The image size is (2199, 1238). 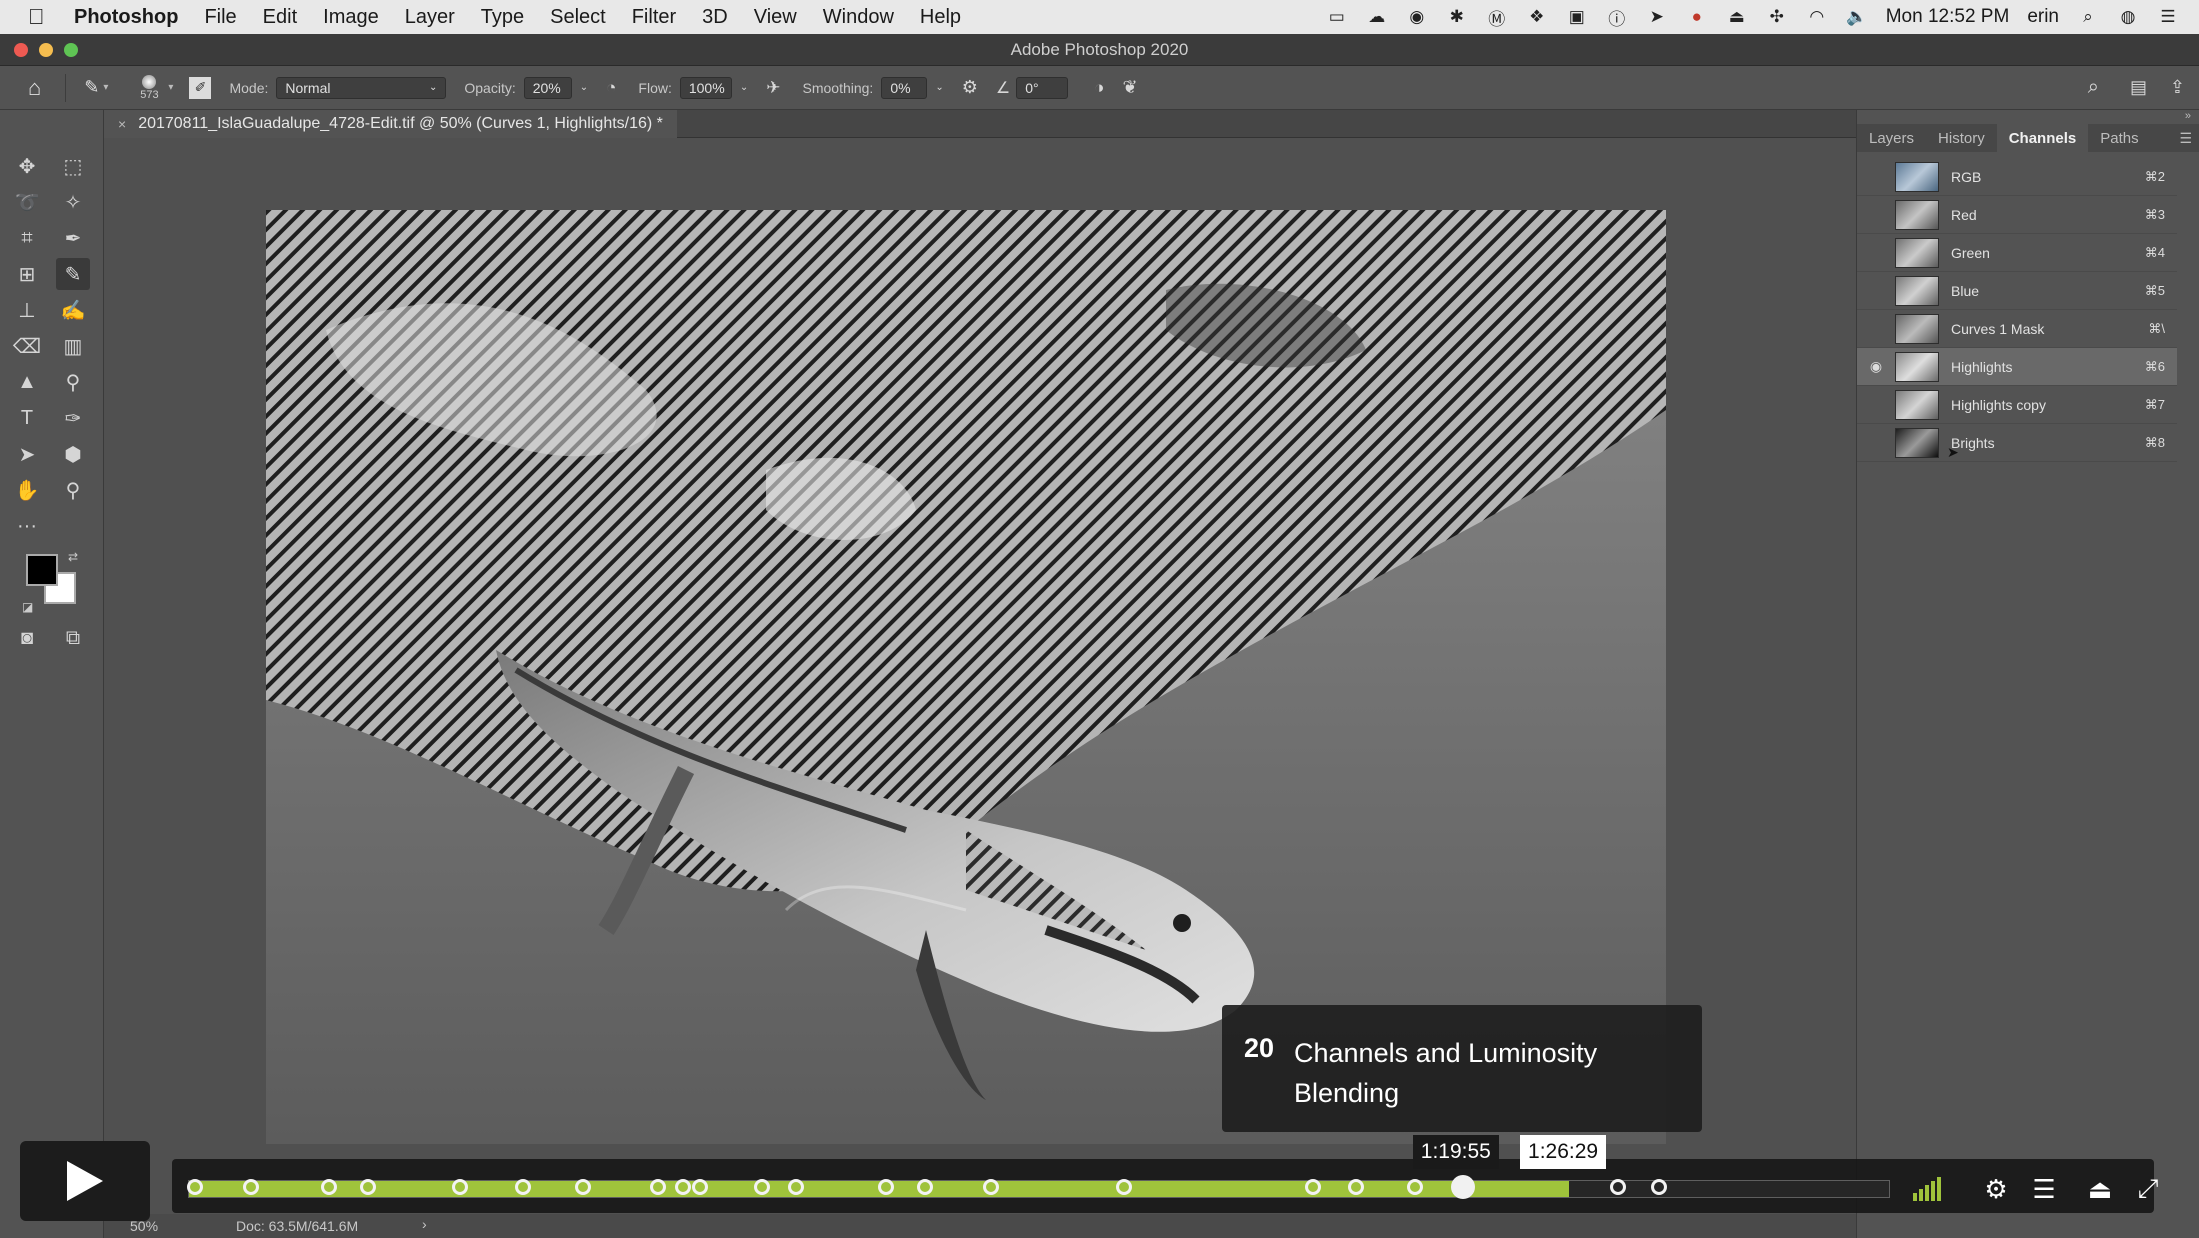 I want to click on history-brush-tool-icon: ✍, so click(x=73, y=310).